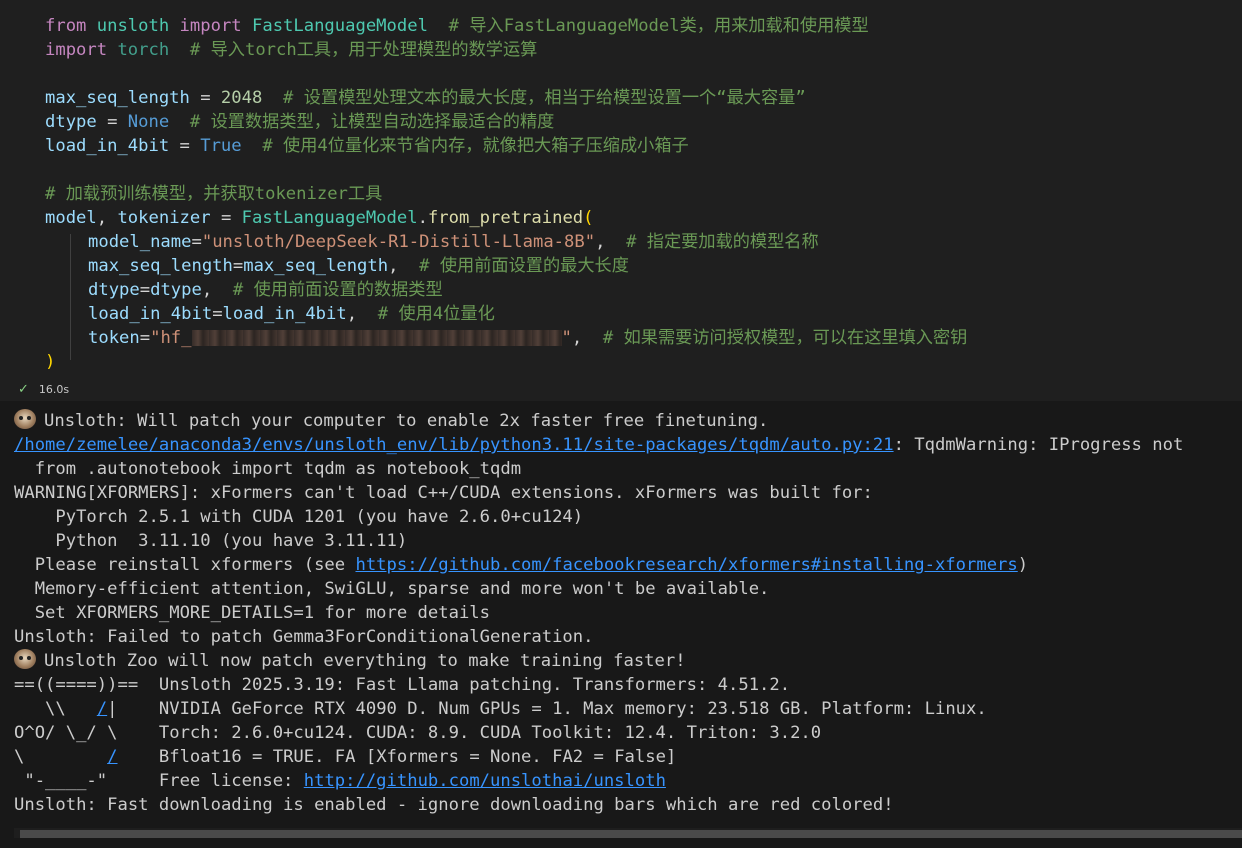 This screenshot has width=1242, height=848. I want to click on indent-guide, so click(70, 297).